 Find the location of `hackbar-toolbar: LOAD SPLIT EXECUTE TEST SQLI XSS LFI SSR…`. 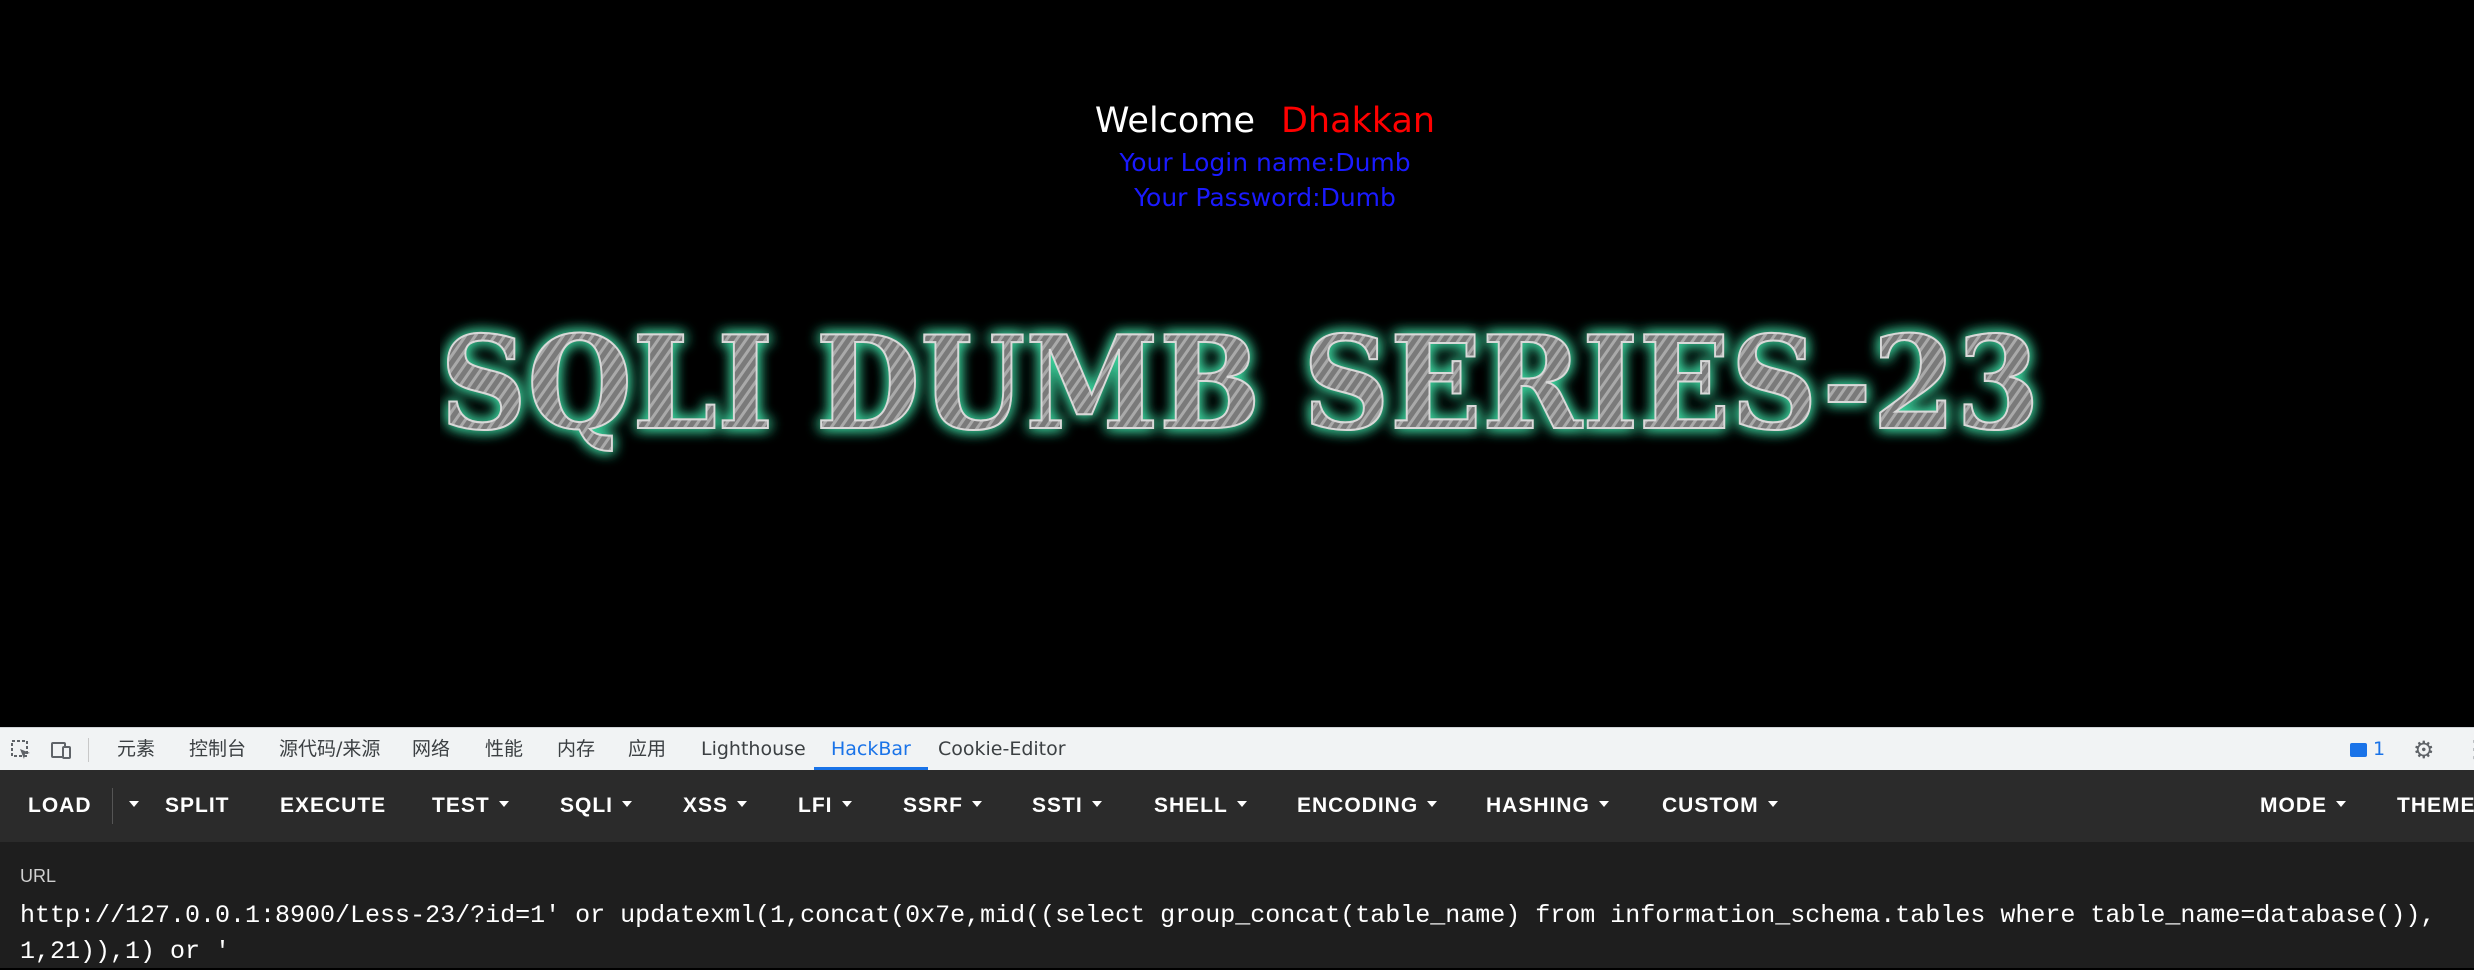

hackbar-toolbar: LOAD SPLIT EXECUTE TEST SQLI XSS LFI SSR… is located at coordinates (1237, 806).